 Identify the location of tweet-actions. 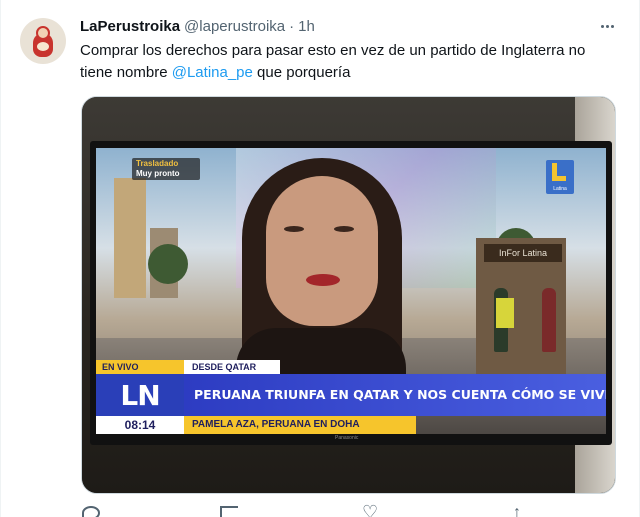
(350, 509).